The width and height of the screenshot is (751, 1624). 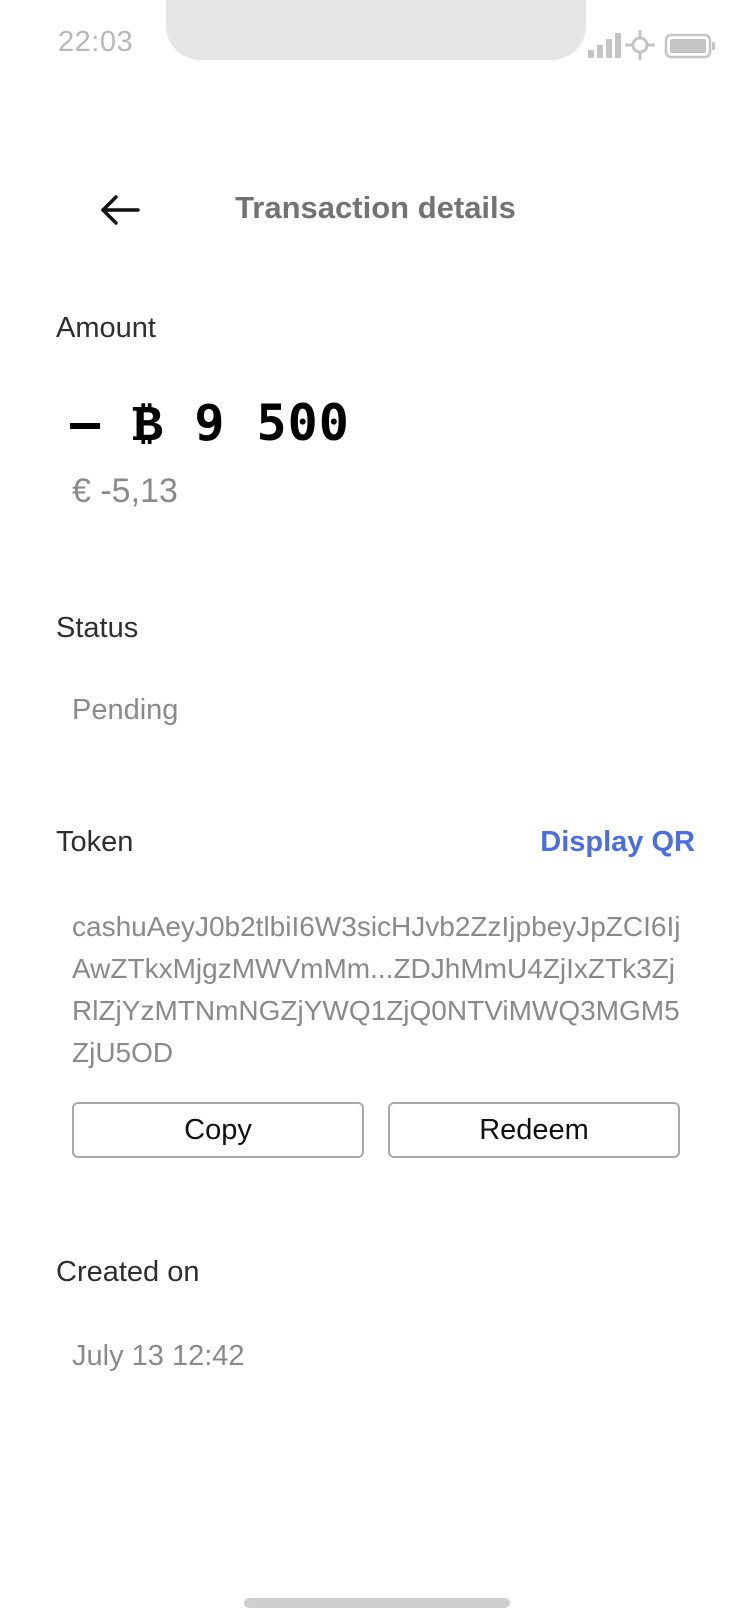 I want to click on status-bar: 22:03, so click(x=375, y=45).